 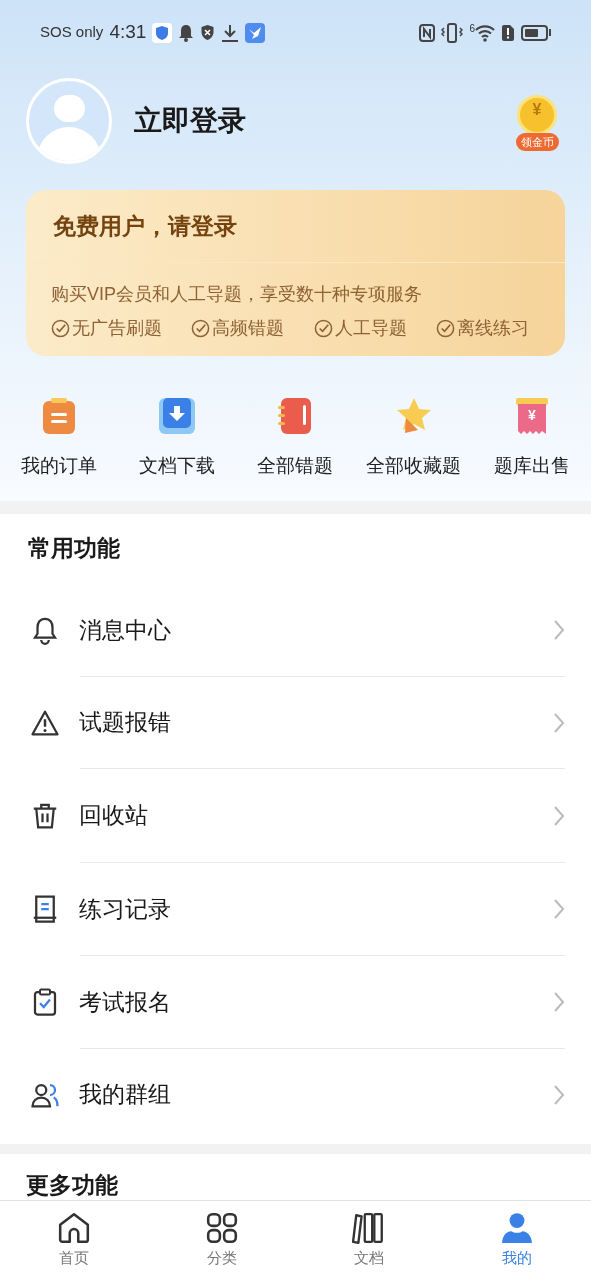 What do you see at coordinates (322, 121) in the screenshot?
I see `login-link: 立即登录` at bounding box center [322, 121].